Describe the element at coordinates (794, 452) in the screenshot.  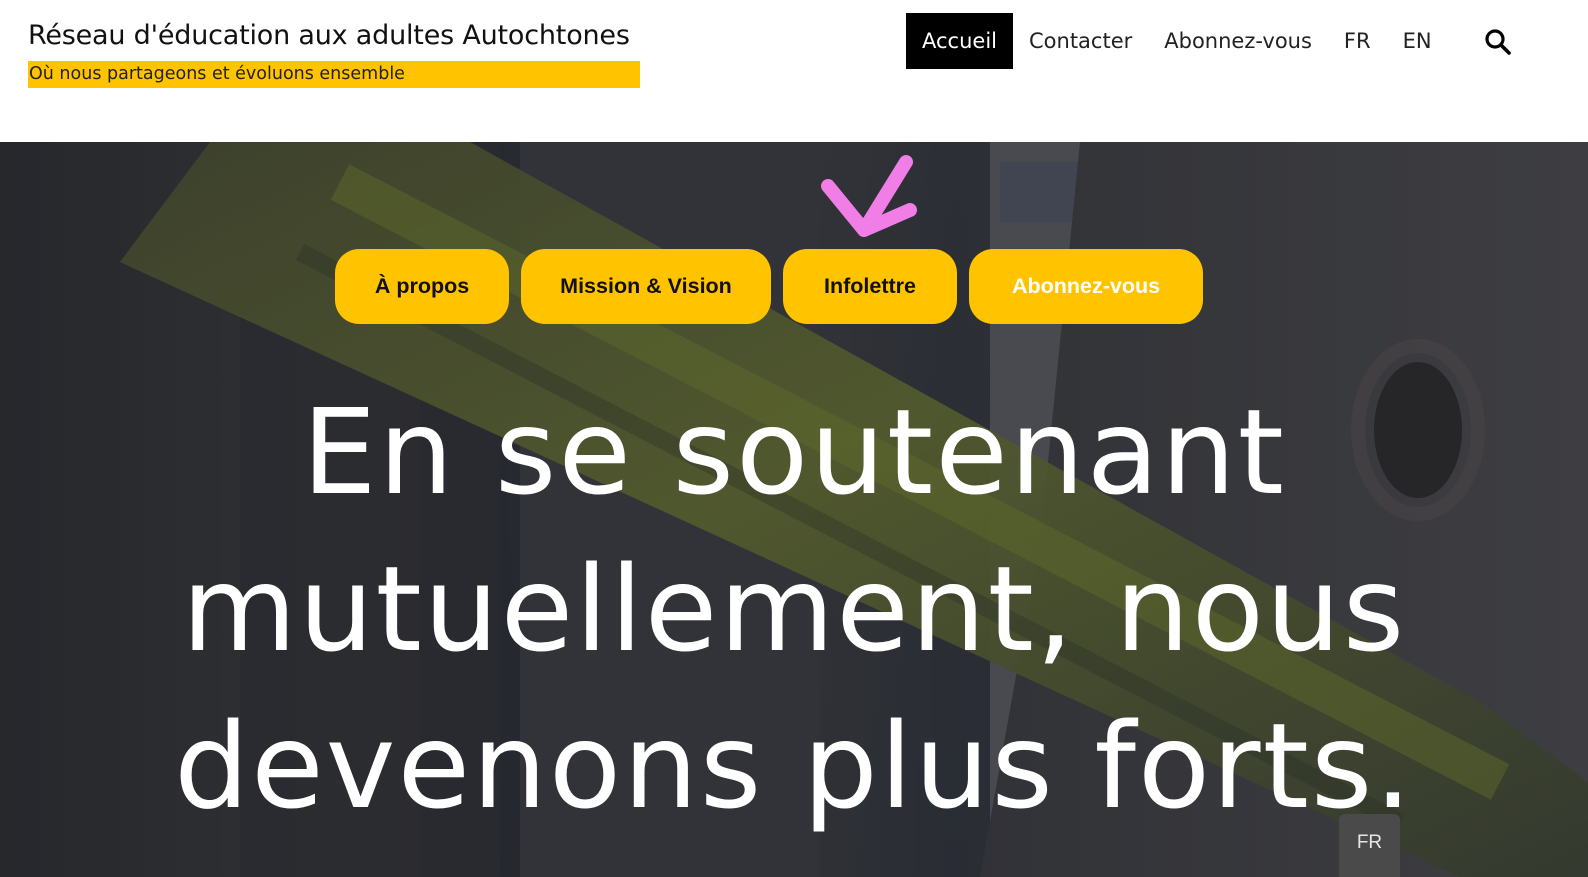
I see `hero-heading-line: En se soutenant` at that location.